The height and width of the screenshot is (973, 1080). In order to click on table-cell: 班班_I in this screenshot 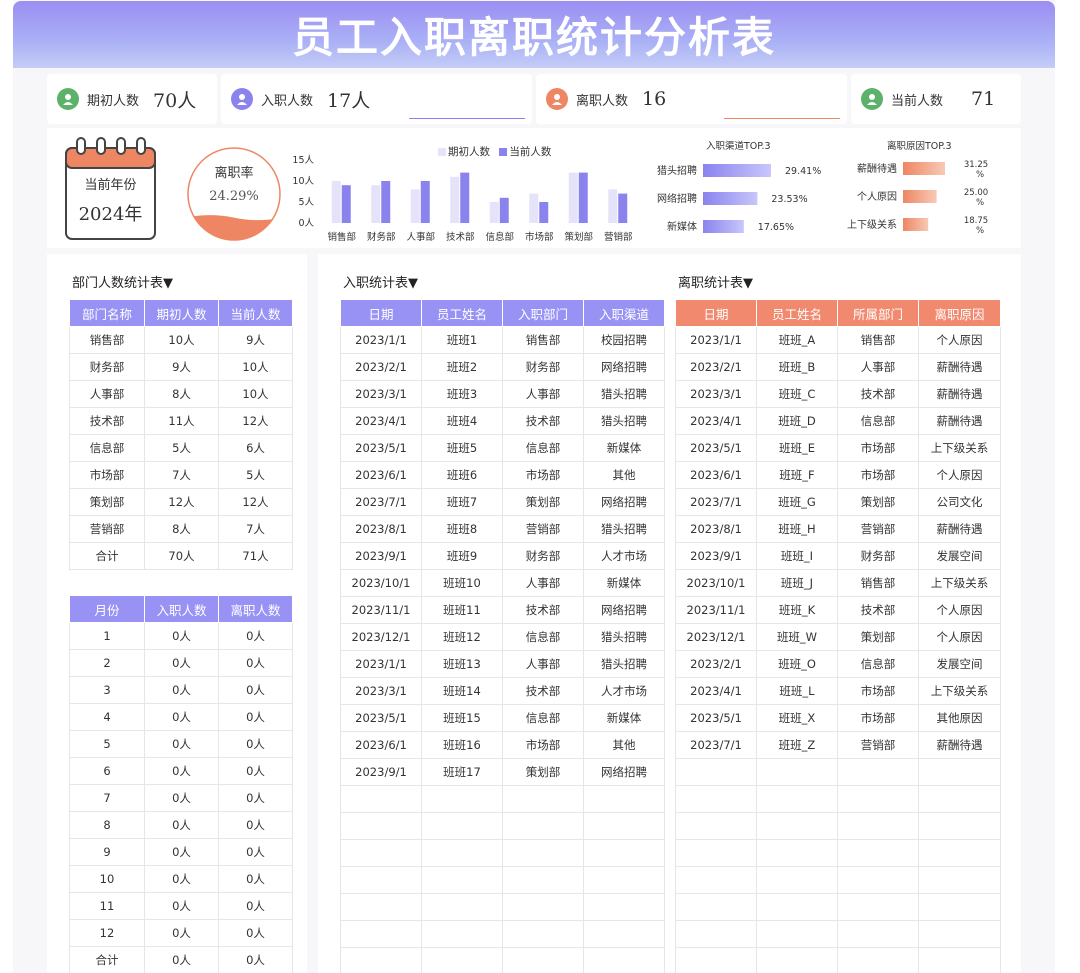, I will do `click(797, 556)`.